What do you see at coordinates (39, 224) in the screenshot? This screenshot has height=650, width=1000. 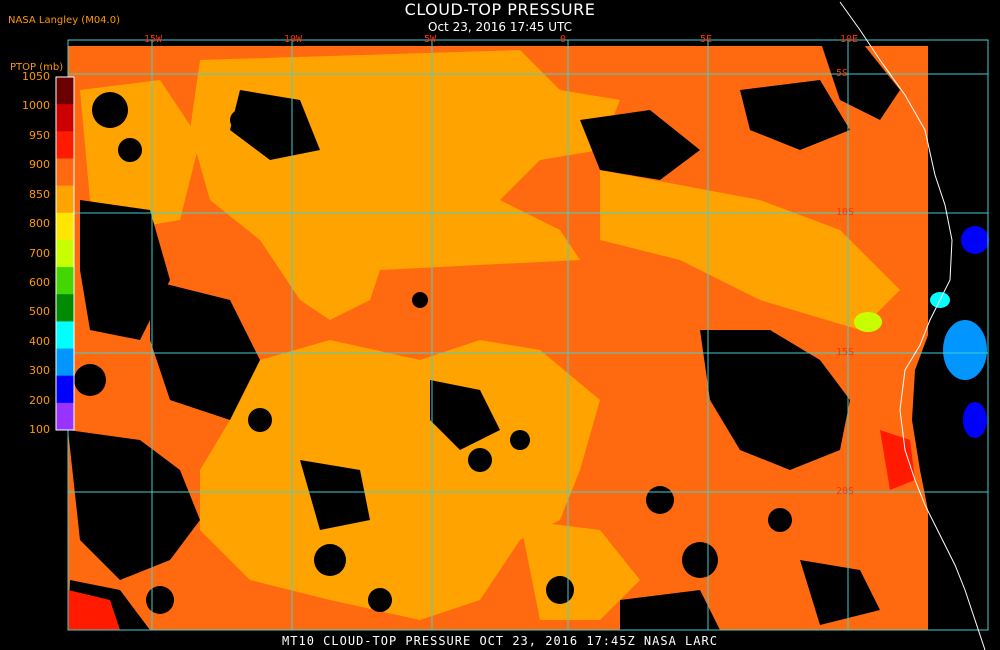 I see `legend-tick-label: 800` at bounding box center [39, 224].